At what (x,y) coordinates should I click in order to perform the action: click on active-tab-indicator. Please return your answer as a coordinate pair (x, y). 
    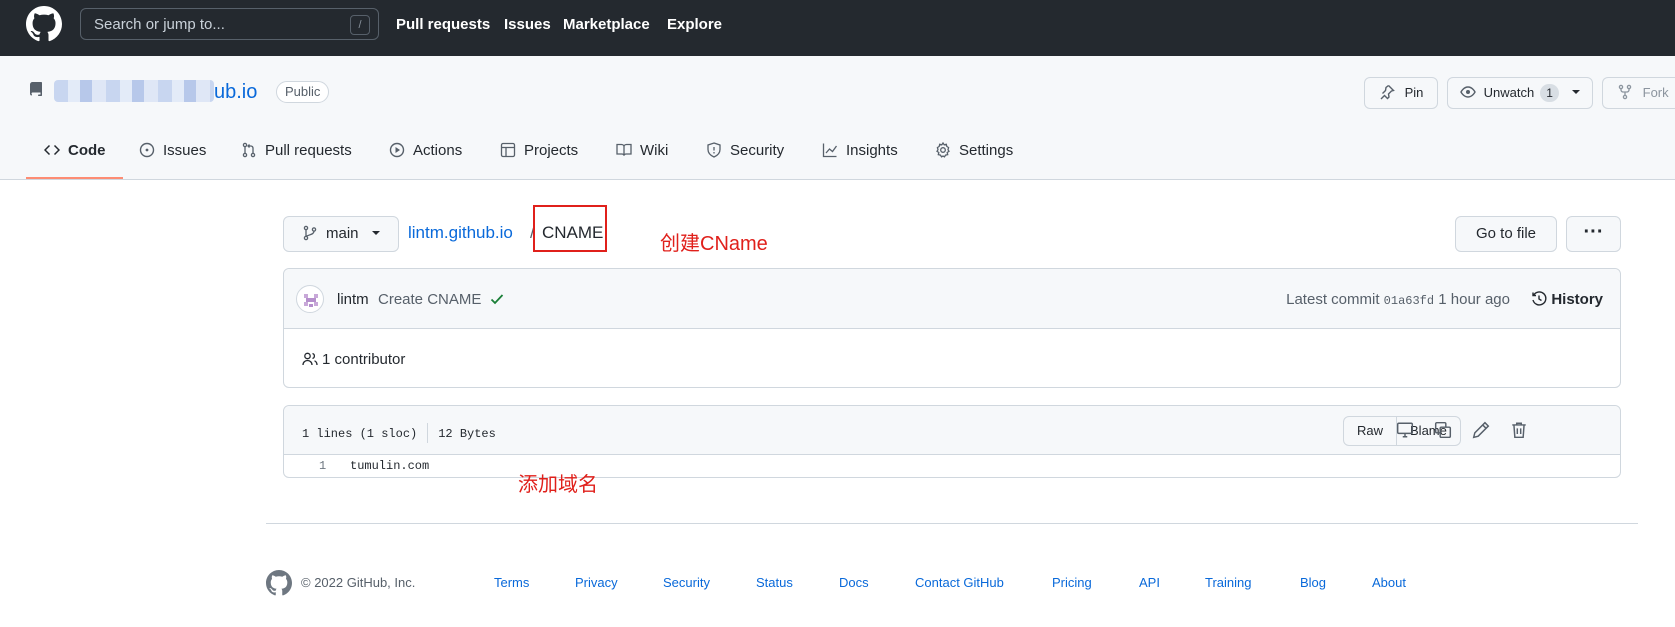
    Looking at the image, I should click on (74, 178).